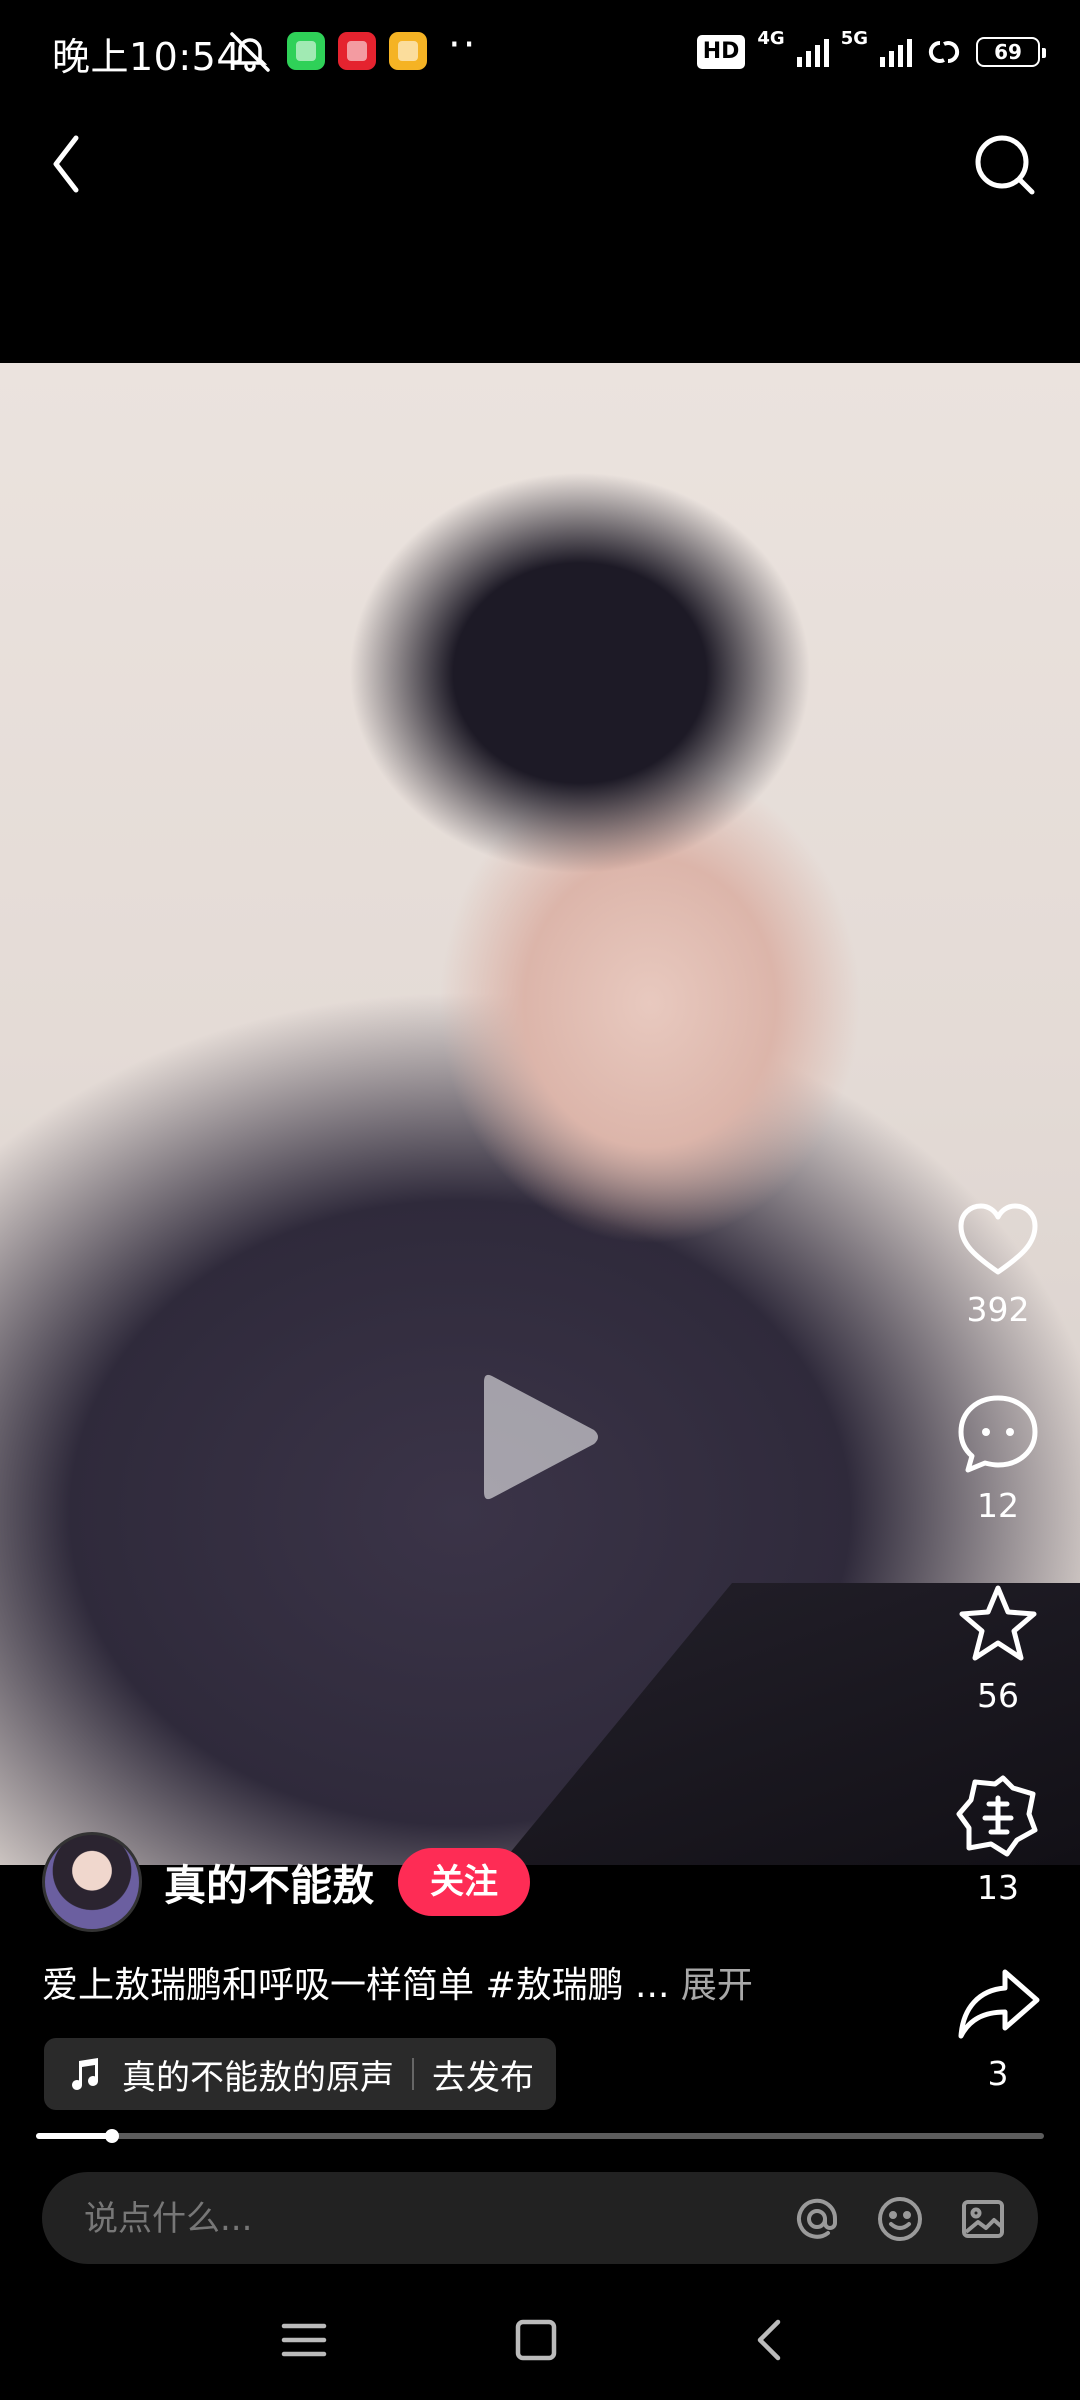  I want to click on more-notifications-icon: ··, so click(463, 45).